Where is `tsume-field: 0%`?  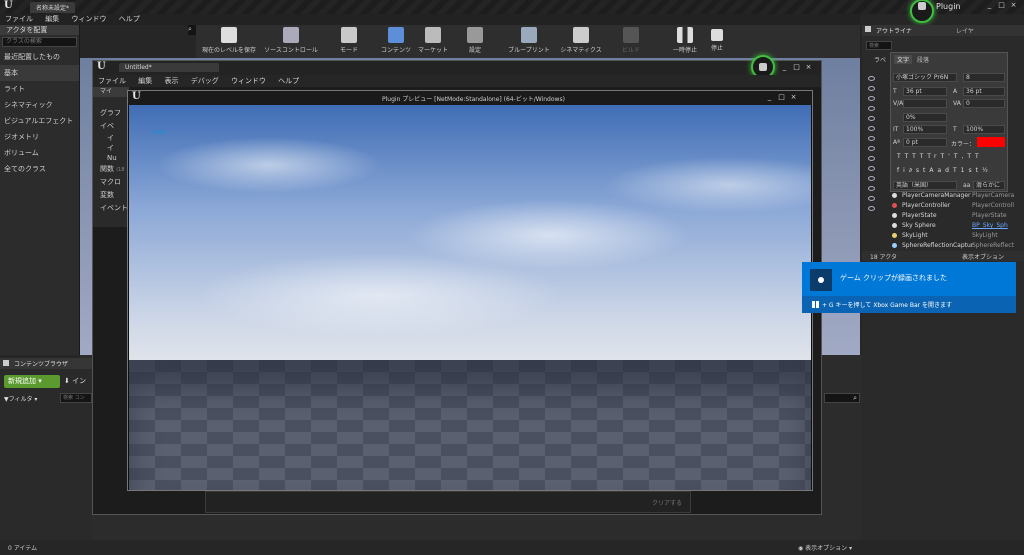 tsume-field: 0% is located at coordinates (925, 117).